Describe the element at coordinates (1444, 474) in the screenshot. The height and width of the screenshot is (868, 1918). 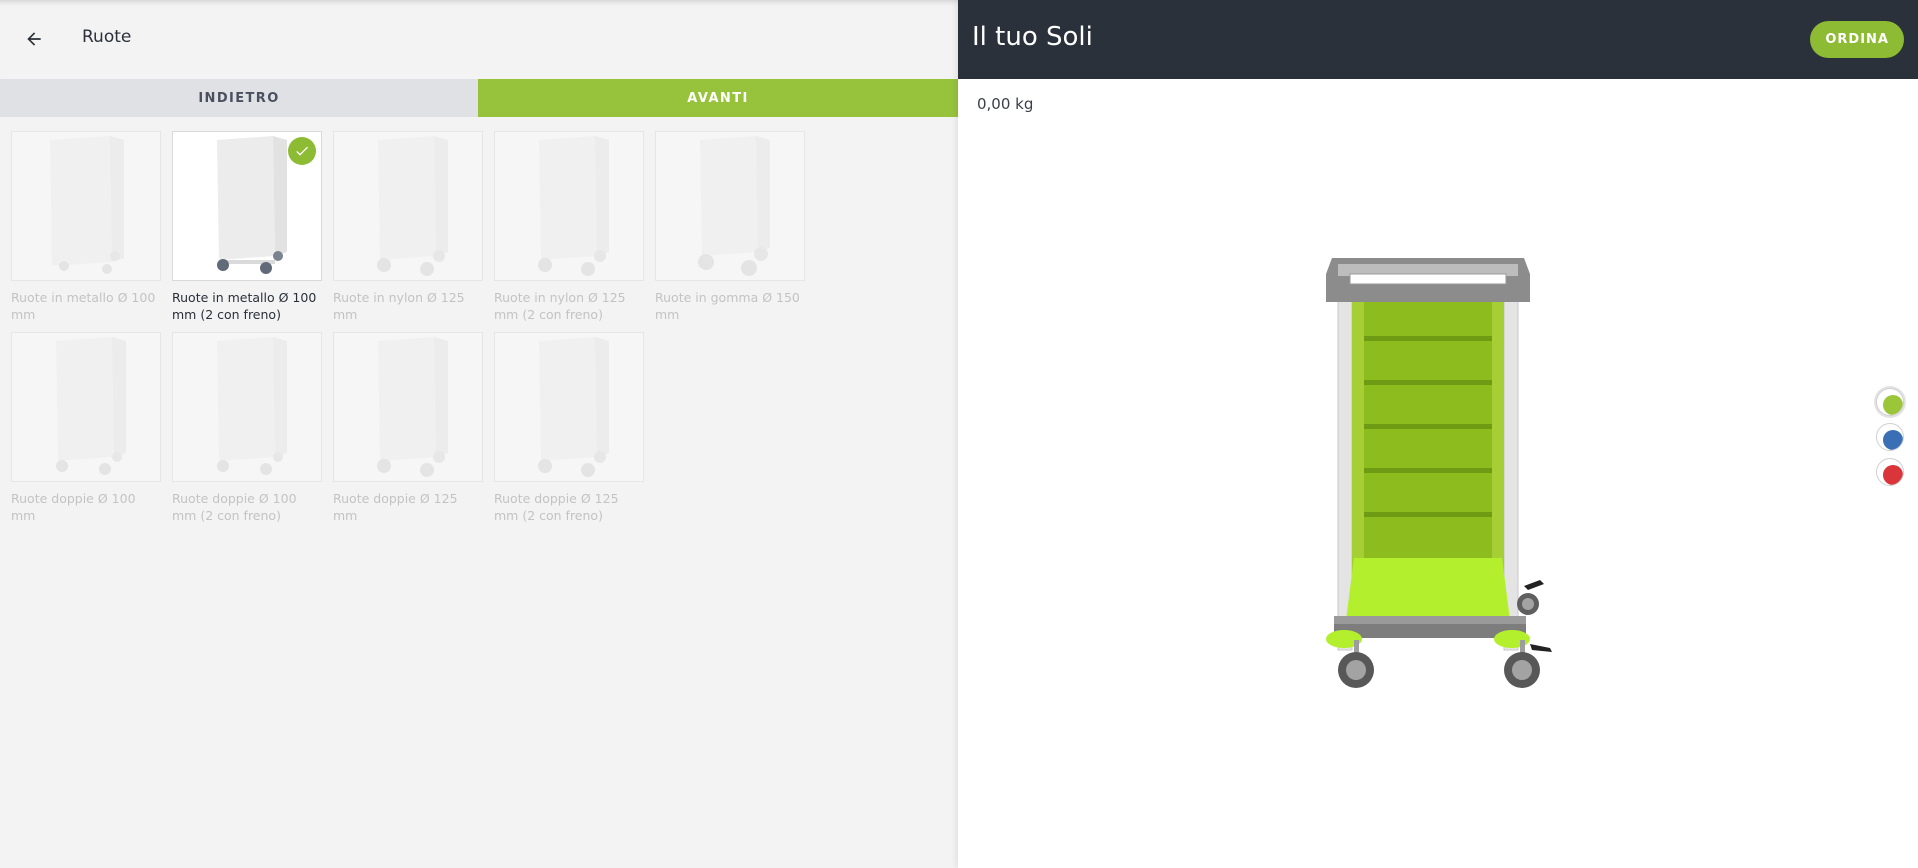
I see `cart-3d-preview` at that location.